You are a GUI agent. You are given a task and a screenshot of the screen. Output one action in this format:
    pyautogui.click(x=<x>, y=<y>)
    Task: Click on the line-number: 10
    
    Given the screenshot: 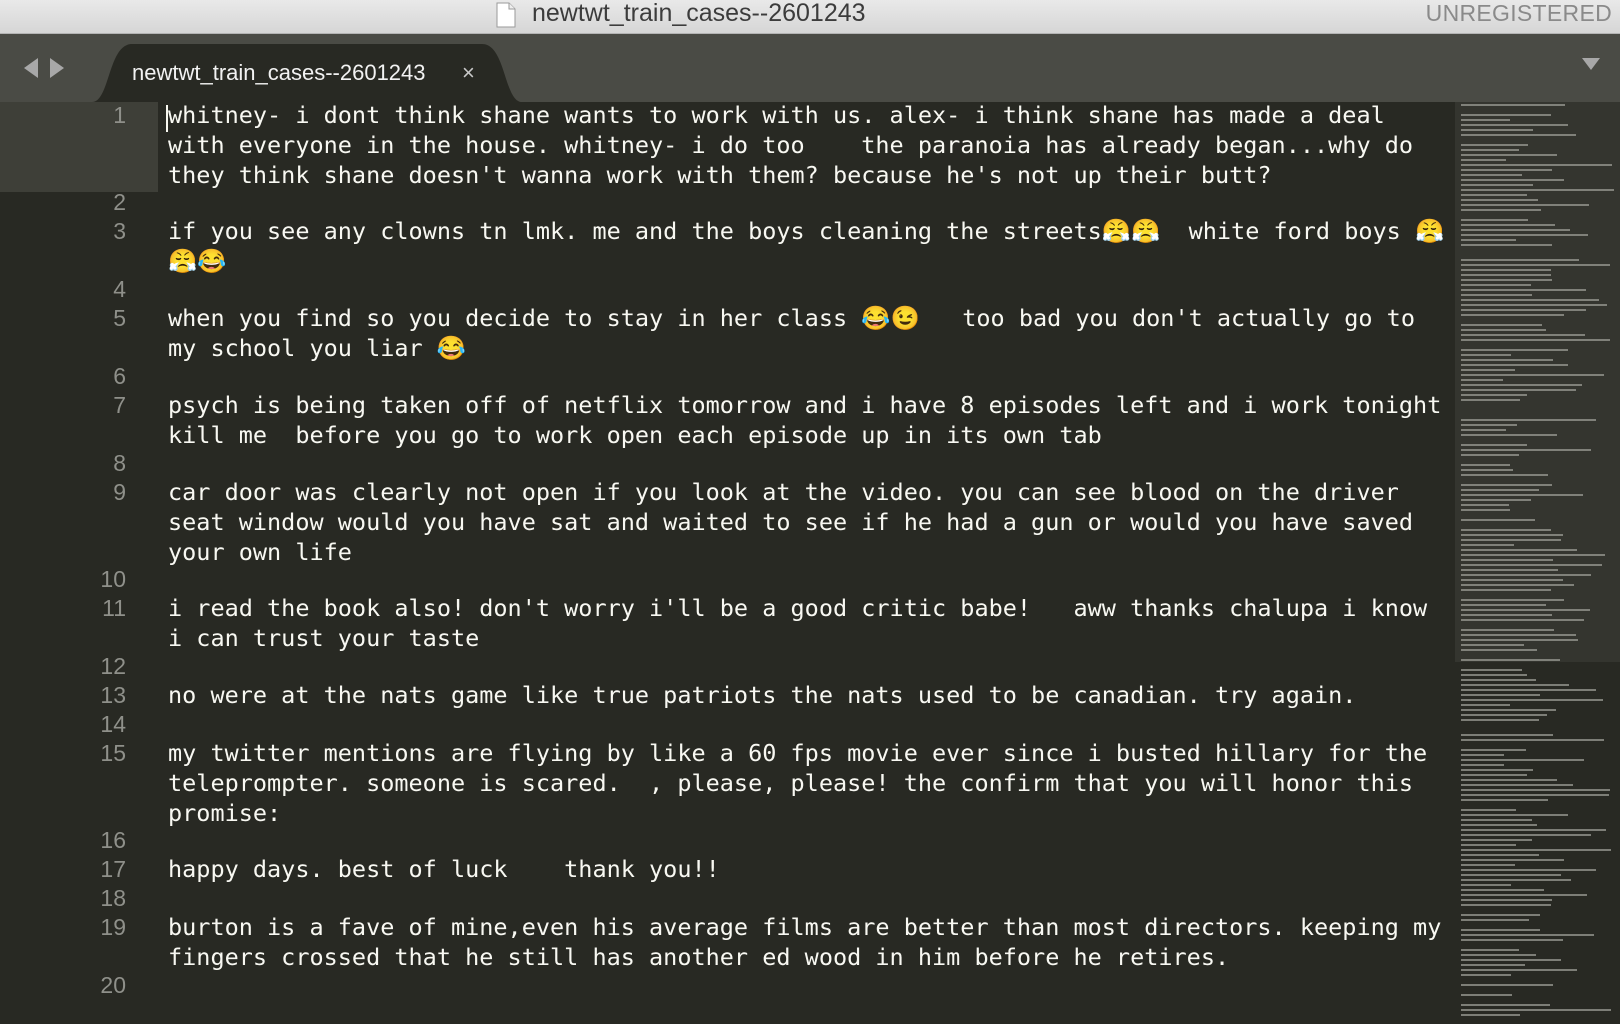 What is the action you would take?
    pyautogui.click(x=113, y=579)
    